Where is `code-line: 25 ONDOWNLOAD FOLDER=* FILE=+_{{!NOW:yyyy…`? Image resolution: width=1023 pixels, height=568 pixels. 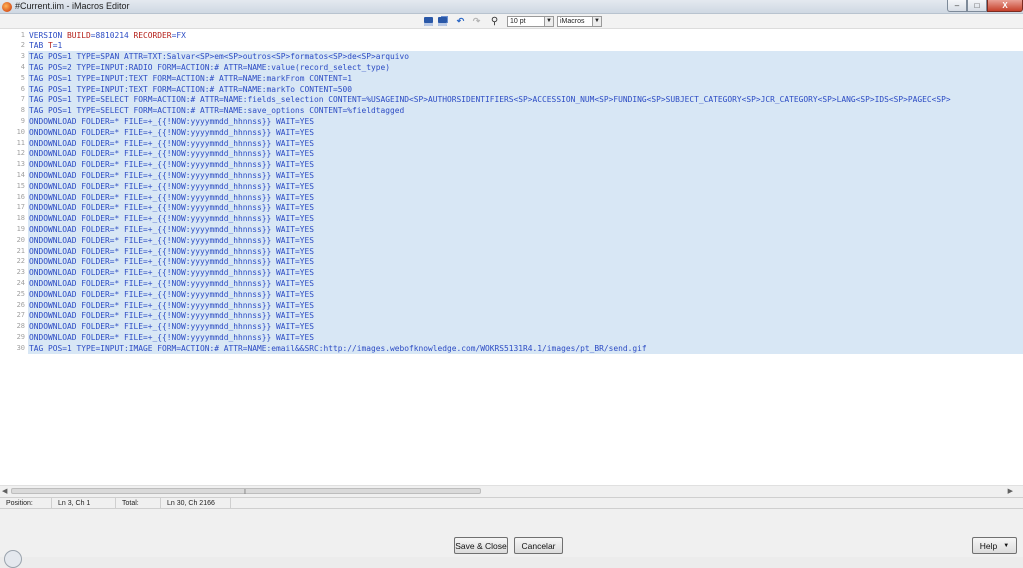
code-line: 25 ONDOWNLOAD FOLDER=* FILE=+_{{!NOW:yyyy… is located at coordinates (511, 294).